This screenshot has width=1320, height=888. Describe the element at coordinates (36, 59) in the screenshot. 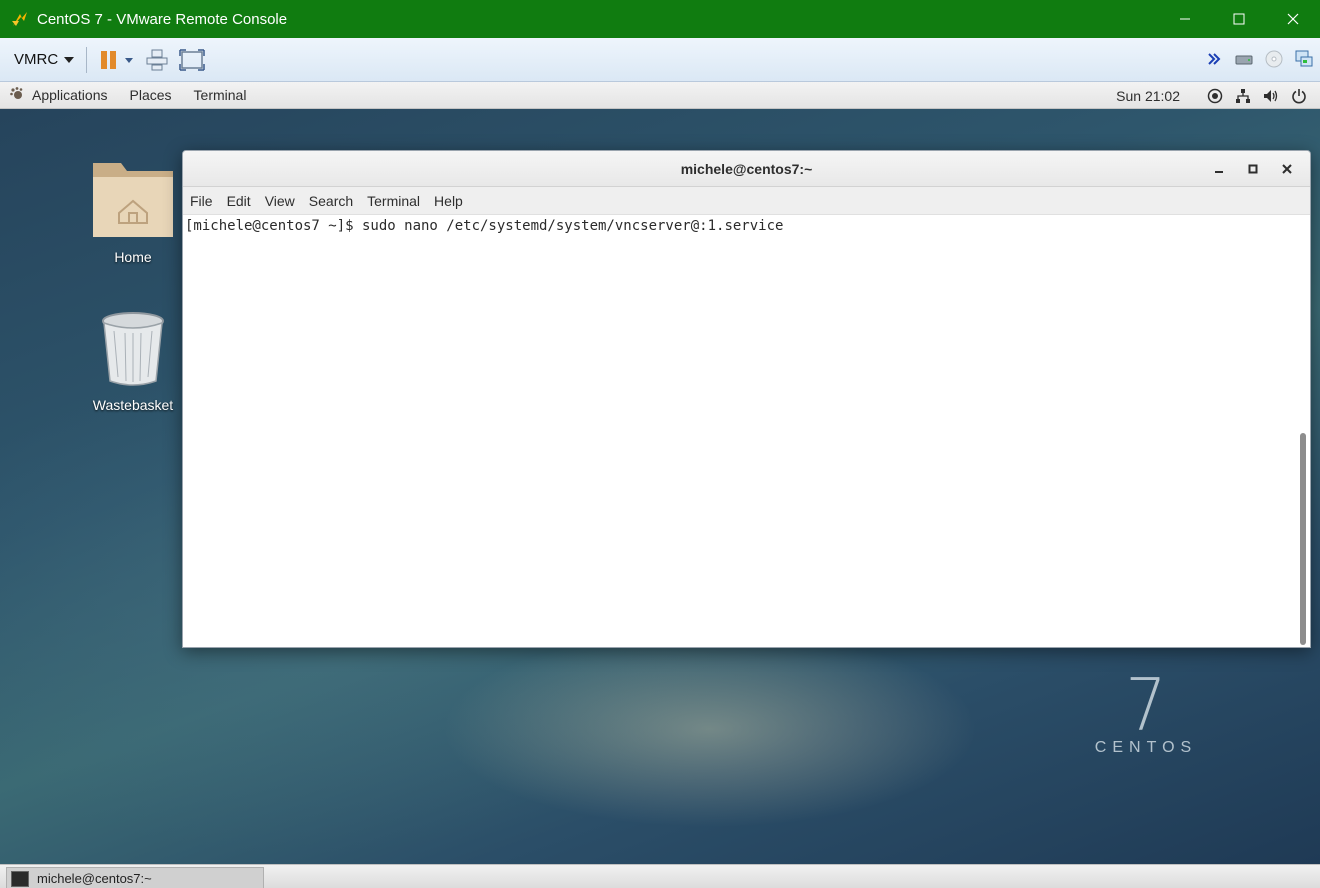

I see `vmrc-menu-label: VMRC` at that location.